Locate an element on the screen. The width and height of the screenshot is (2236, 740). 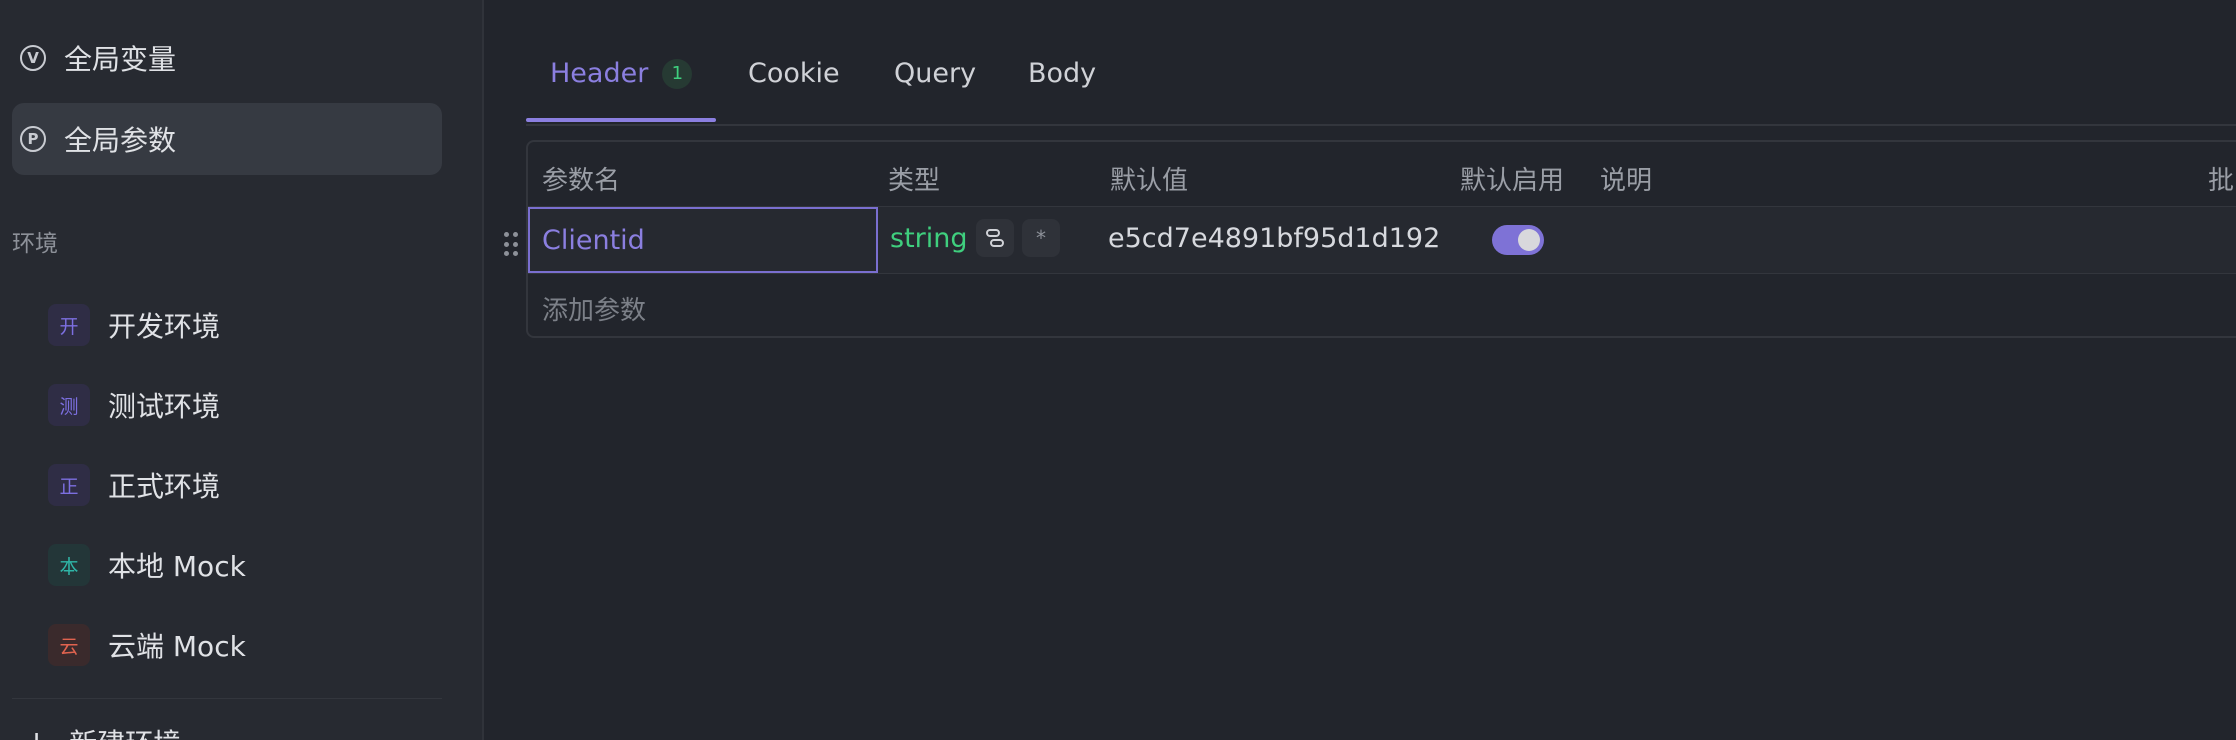
col-header-batch: 批 is located at coordinates (2221, 178).